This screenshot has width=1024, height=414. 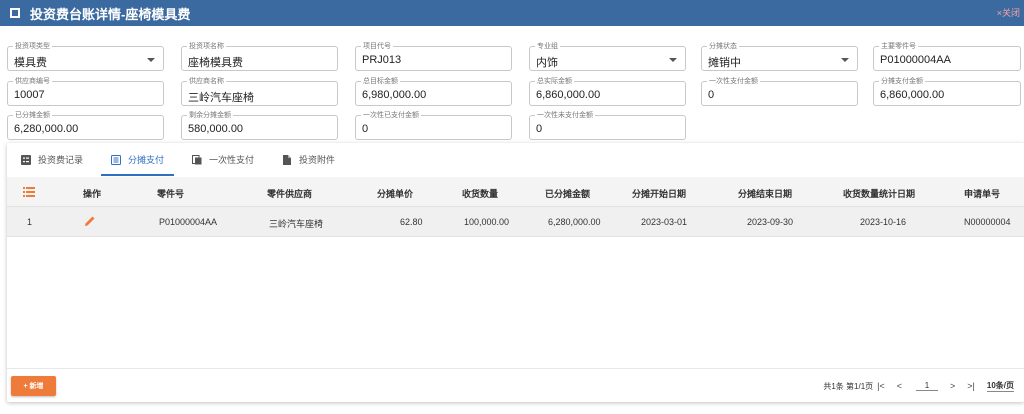 What do you see at coordinates (879, 193) in the screenshot?
I see `column-header: 收货数量统计日期` at bounding box center [879, 193].